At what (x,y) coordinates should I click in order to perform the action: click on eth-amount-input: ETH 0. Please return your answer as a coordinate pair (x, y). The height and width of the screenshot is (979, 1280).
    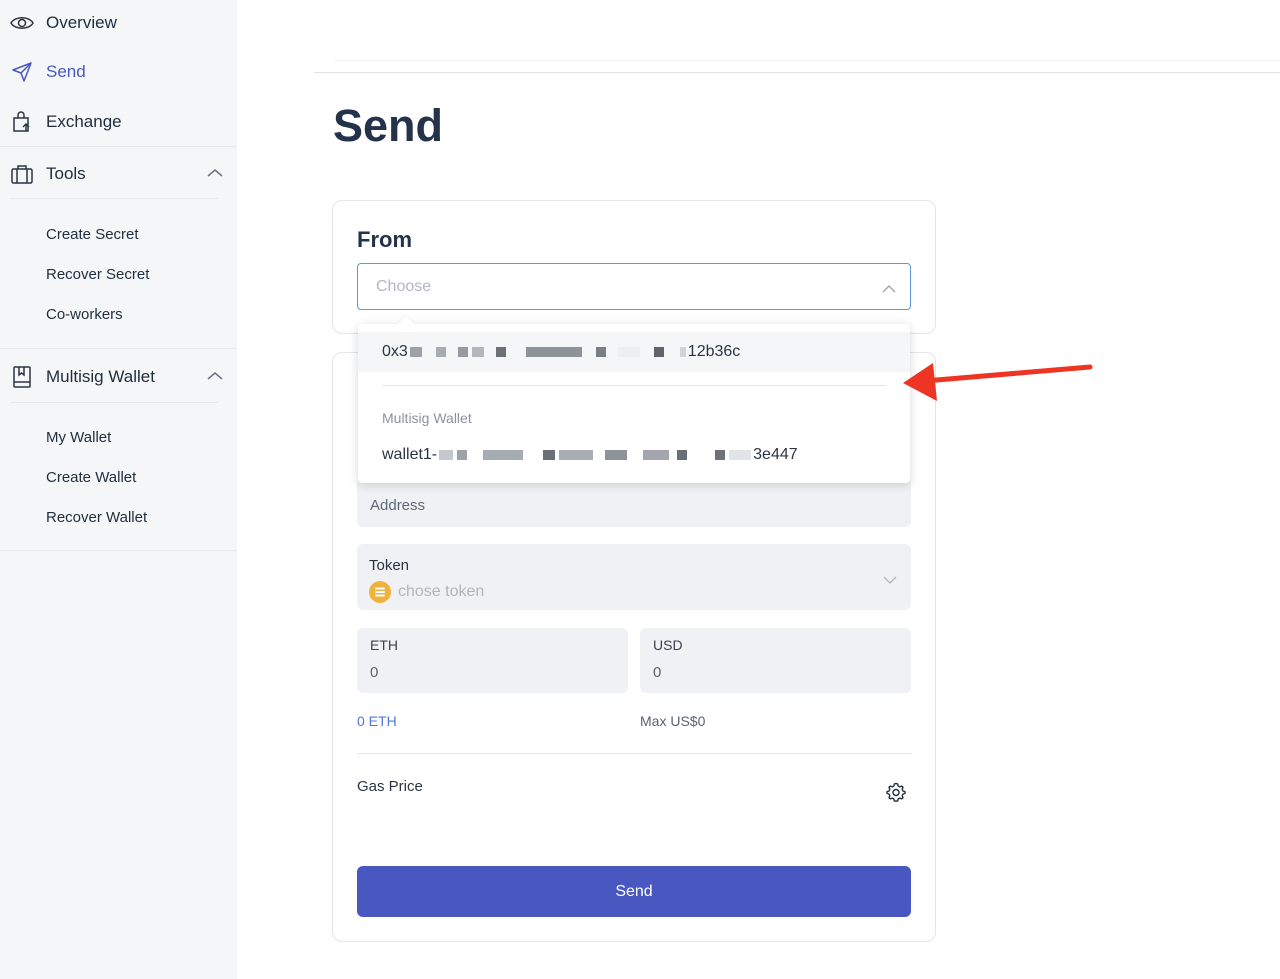
    Looking at the image, I should click on (492, 660).